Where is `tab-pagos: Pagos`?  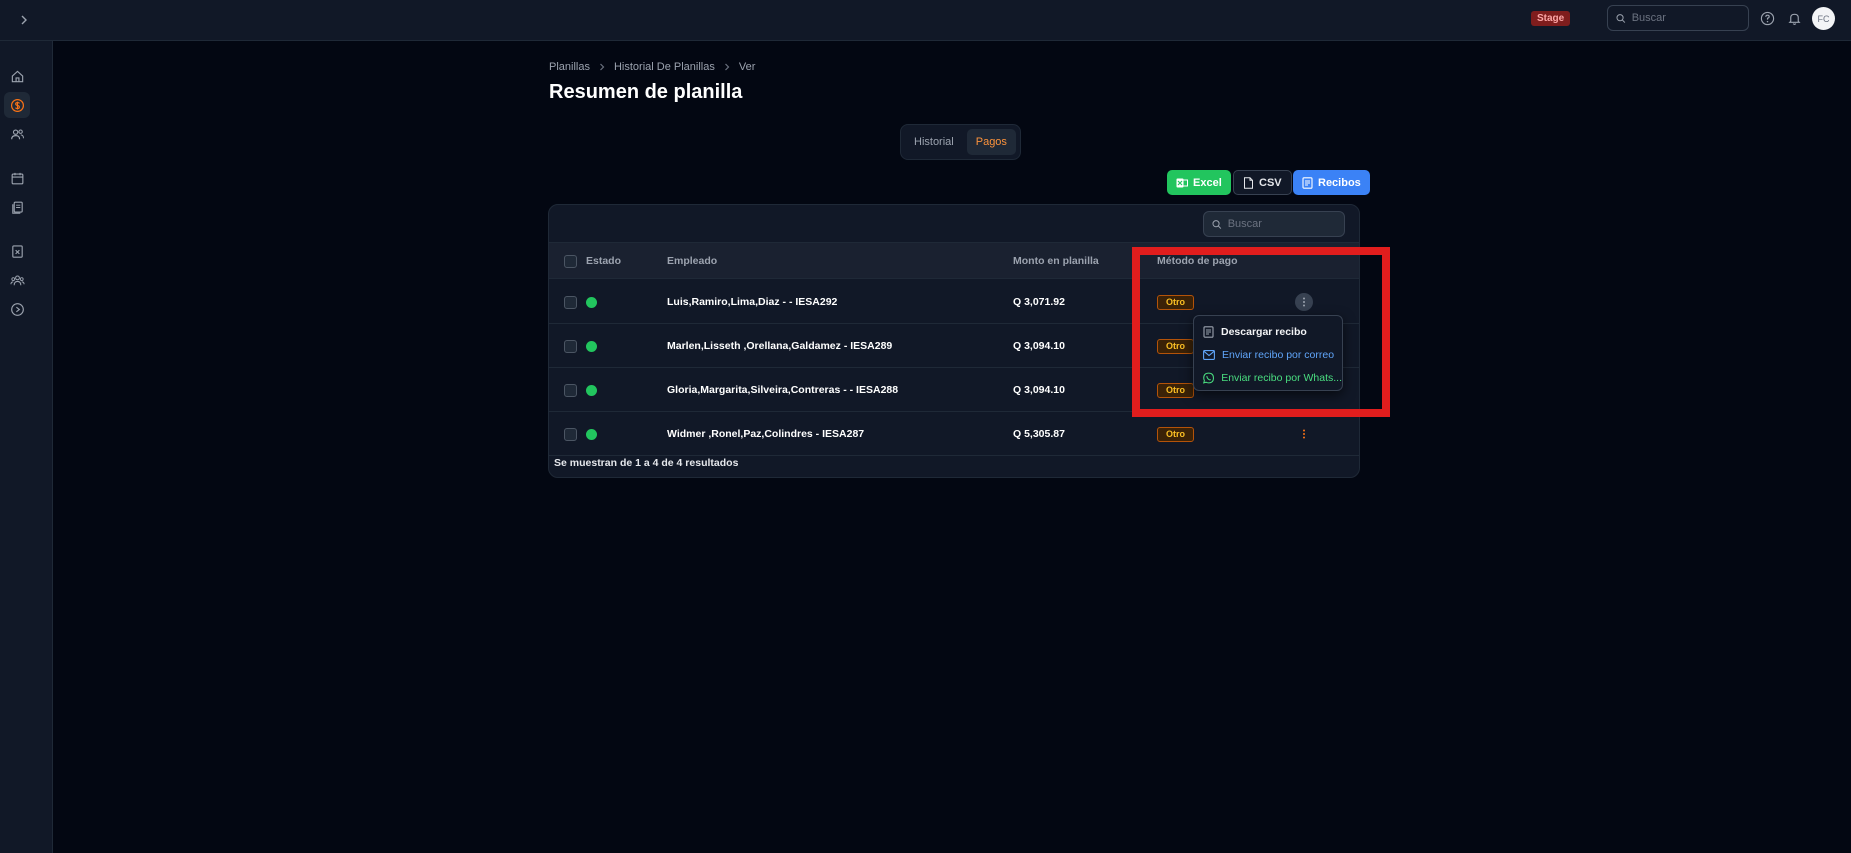
tab-pagos: Pagos is located at coordinates (991, 142).